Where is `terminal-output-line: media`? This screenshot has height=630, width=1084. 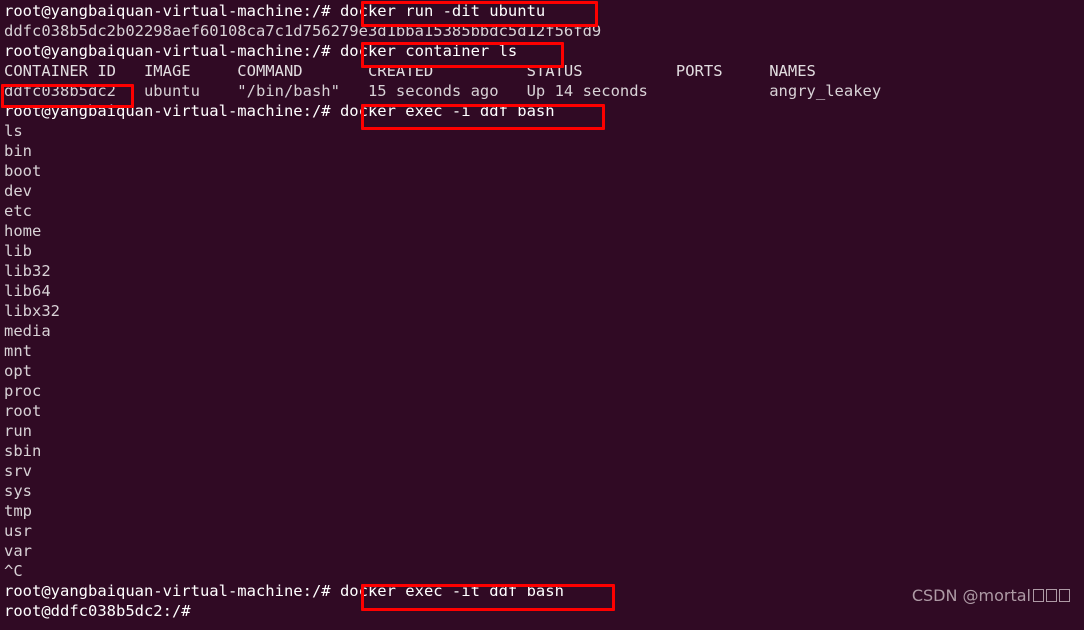 terminal-output-line: media is located at coordinates (544, 331).